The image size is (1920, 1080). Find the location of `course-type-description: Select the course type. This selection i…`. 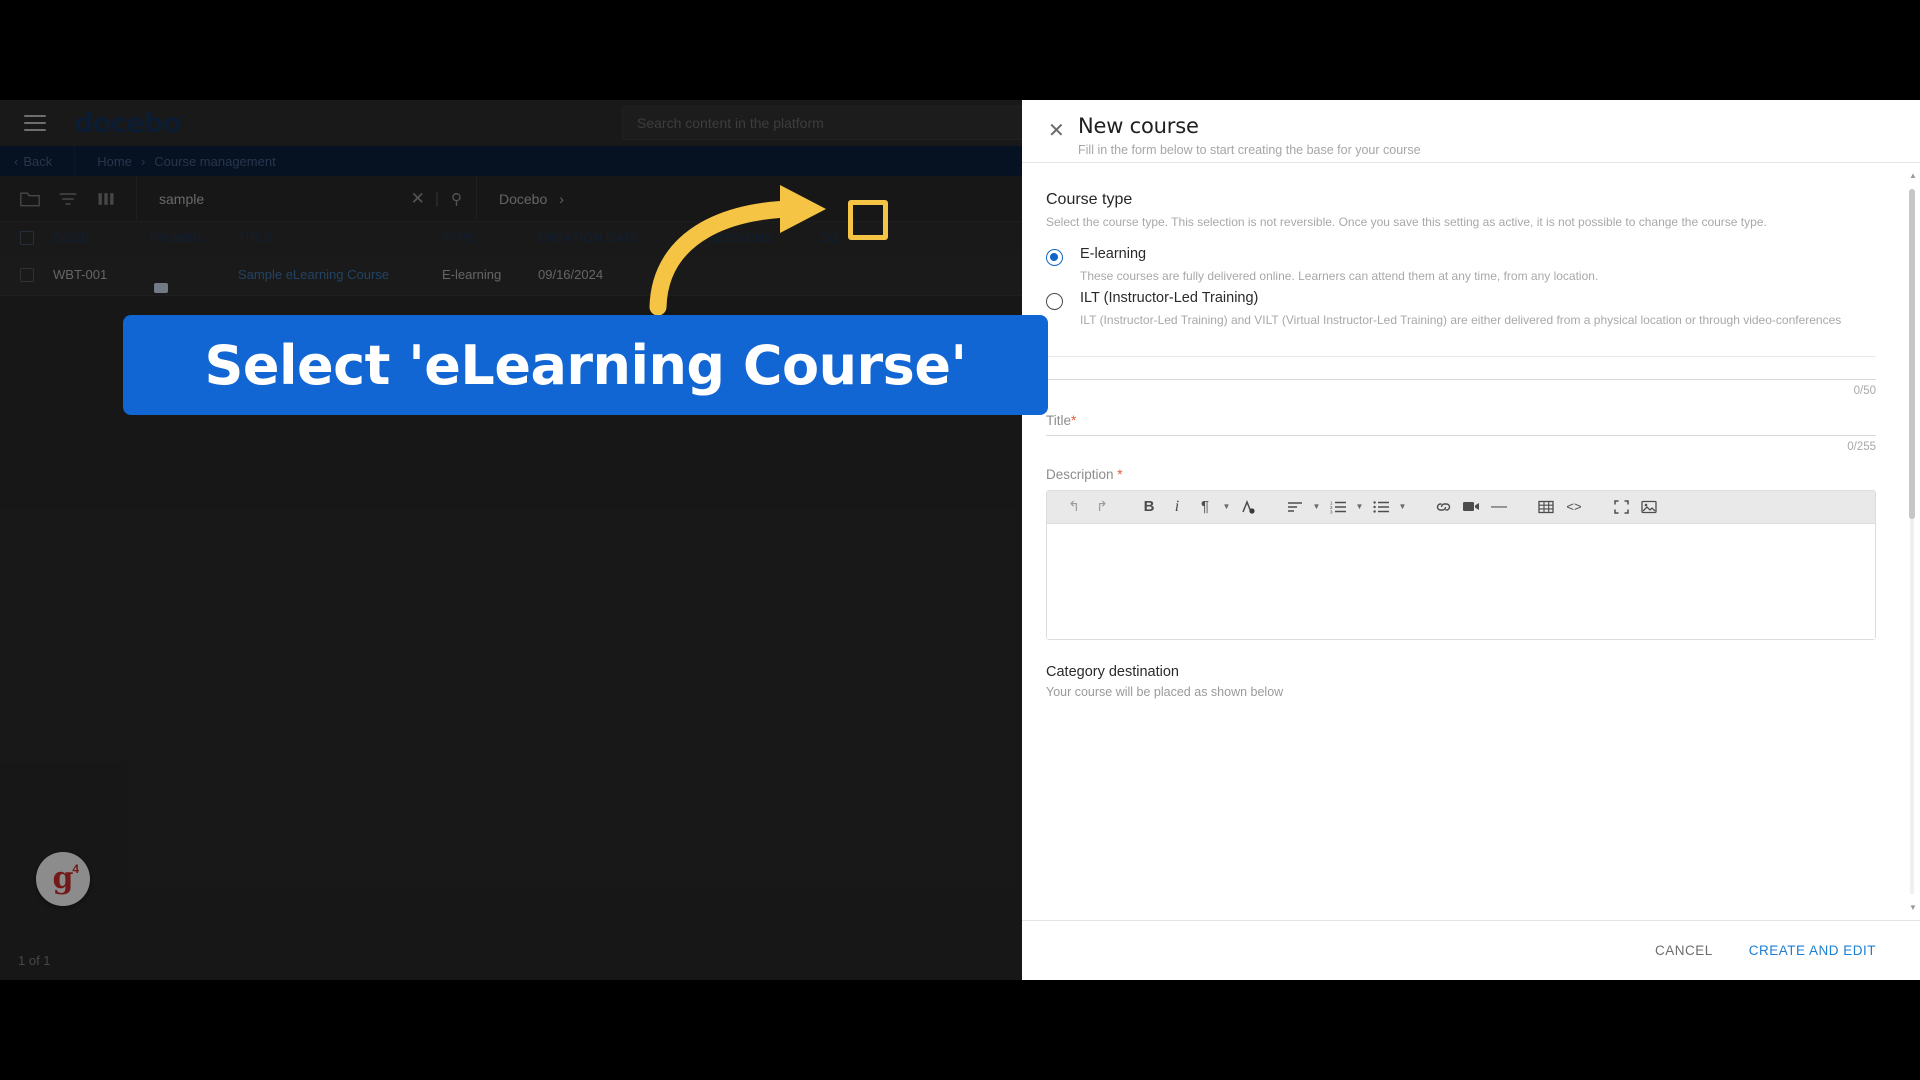

course-type-description: Select the course type. This selection i… is located at coordinates (1406, 222).